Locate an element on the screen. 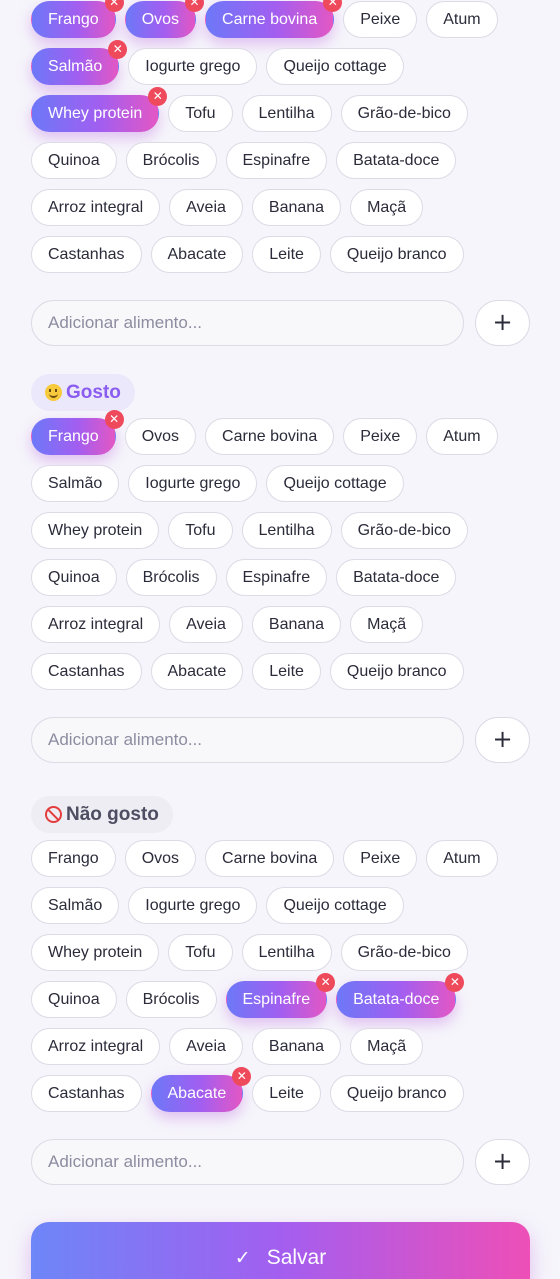 The height and width of the screenshot is (1279, 560). food-chip: Abacate ✕ is located at coordinates (201, 1089).